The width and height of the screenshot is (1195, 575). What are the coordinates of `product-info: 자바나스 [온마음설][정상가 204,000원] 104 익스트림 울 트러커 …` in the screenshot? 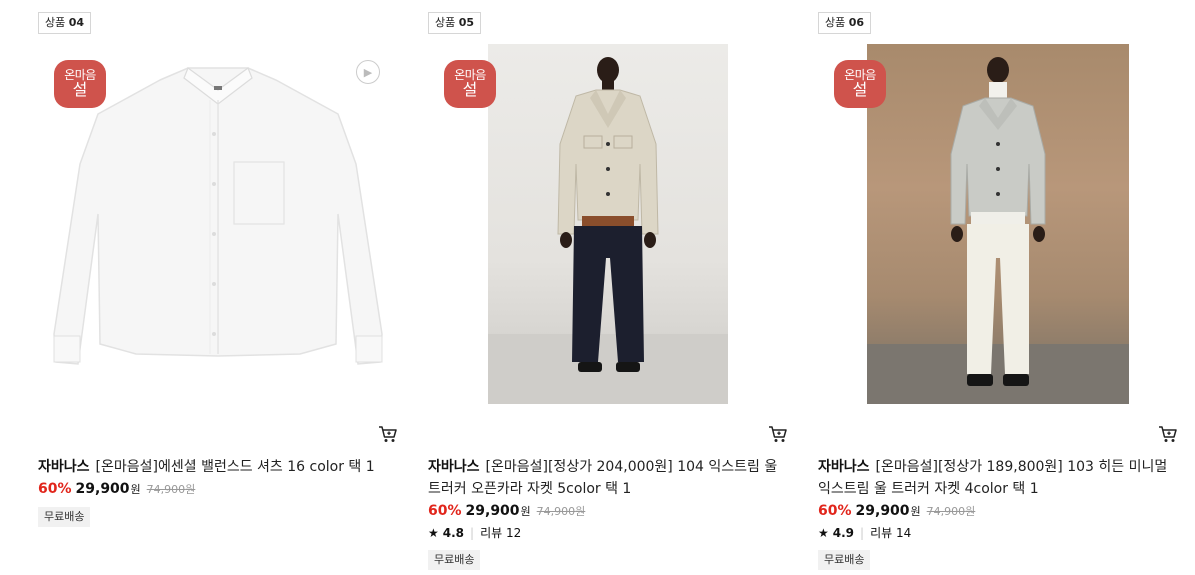 It's located at (608, 513).